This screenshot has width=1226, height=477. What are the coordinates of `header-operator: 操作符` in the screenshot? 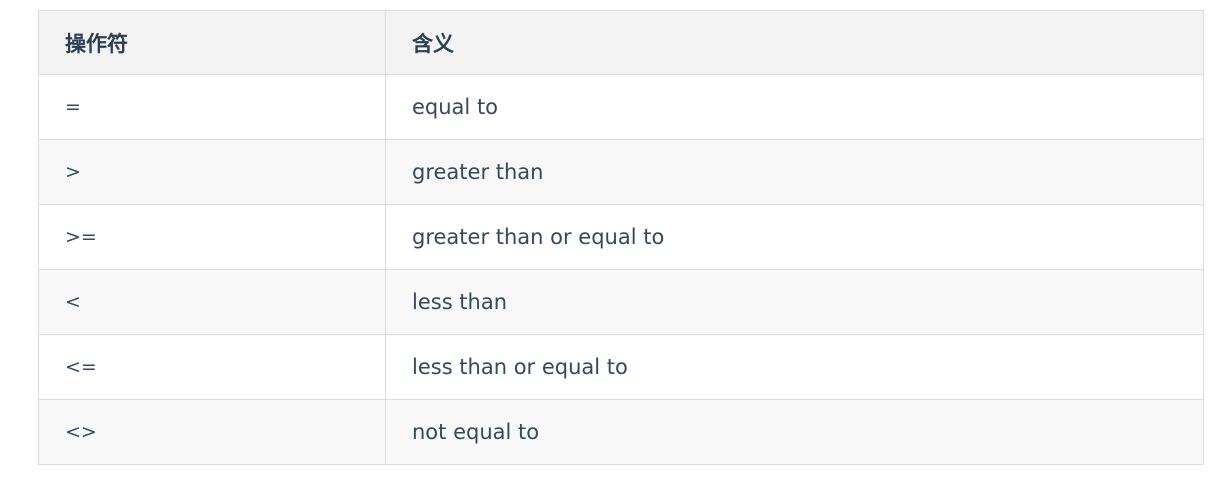 It's located at (212, 42).